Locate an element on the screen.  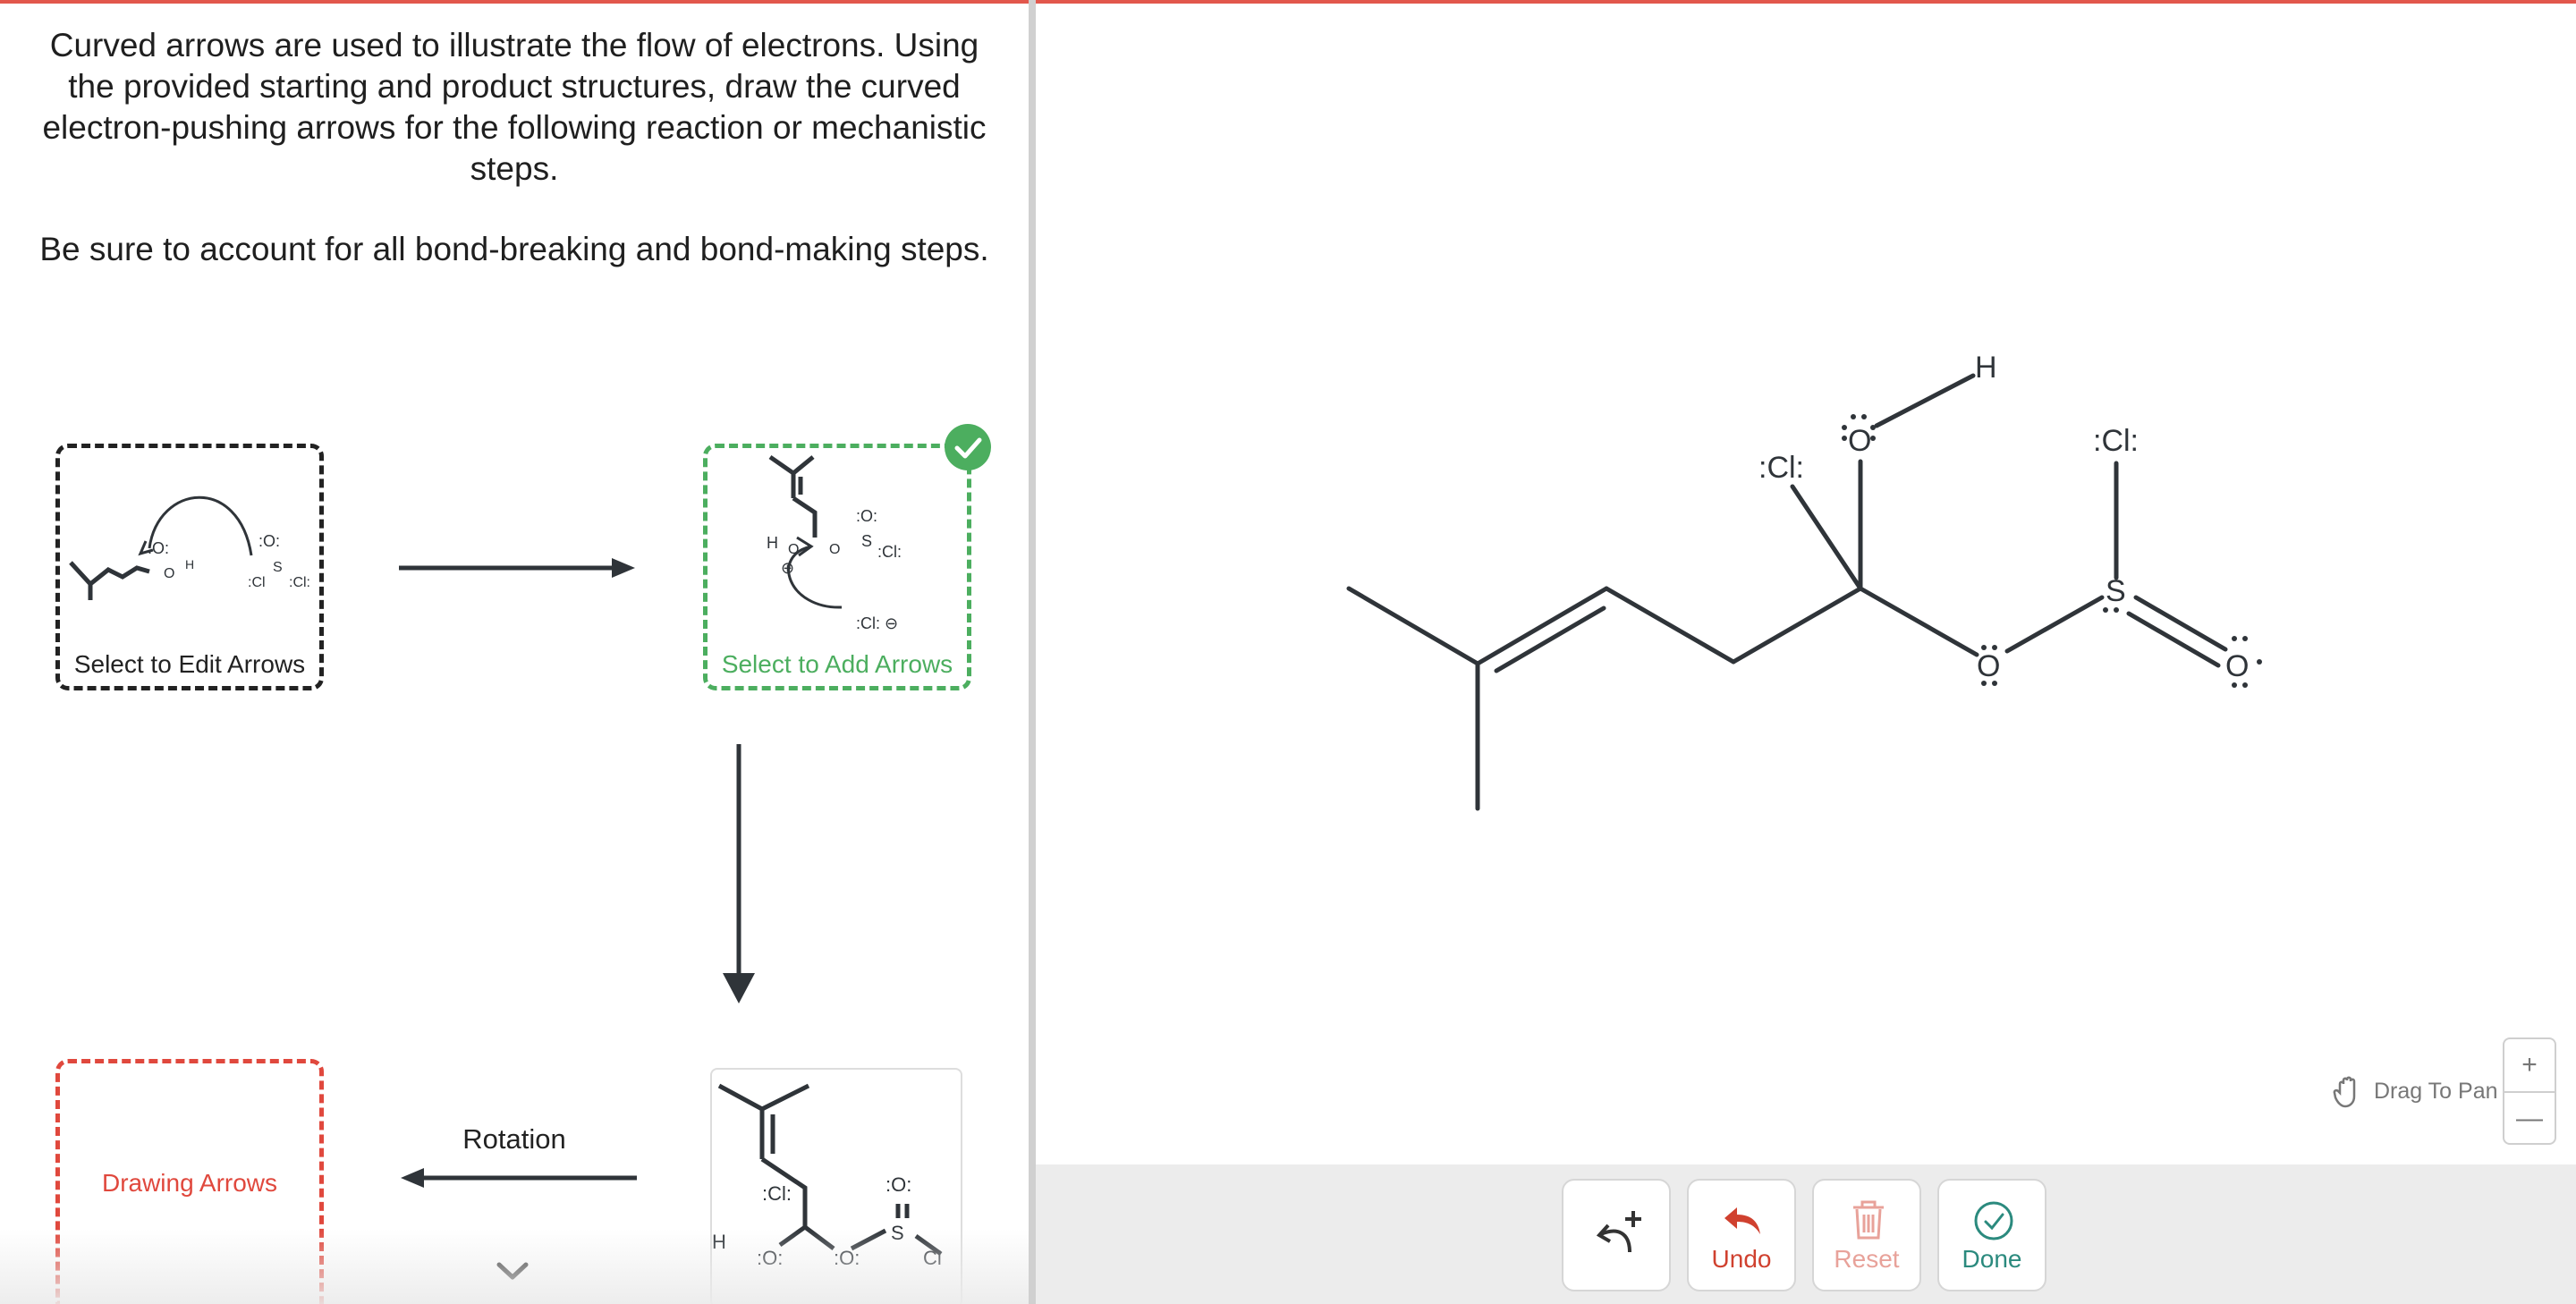
panel-divider is located at coordinates (1032, 652).